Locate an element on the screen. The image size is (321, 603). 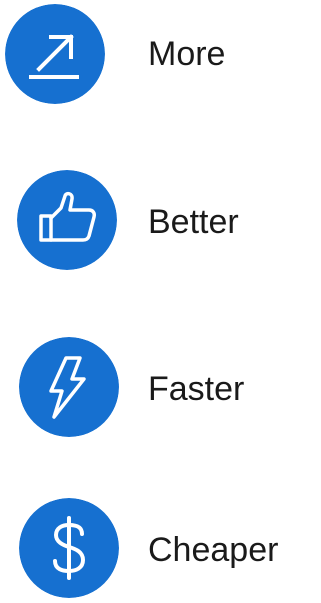
item-label-cheaper: Cheaper is located at coordinates (213, 550).